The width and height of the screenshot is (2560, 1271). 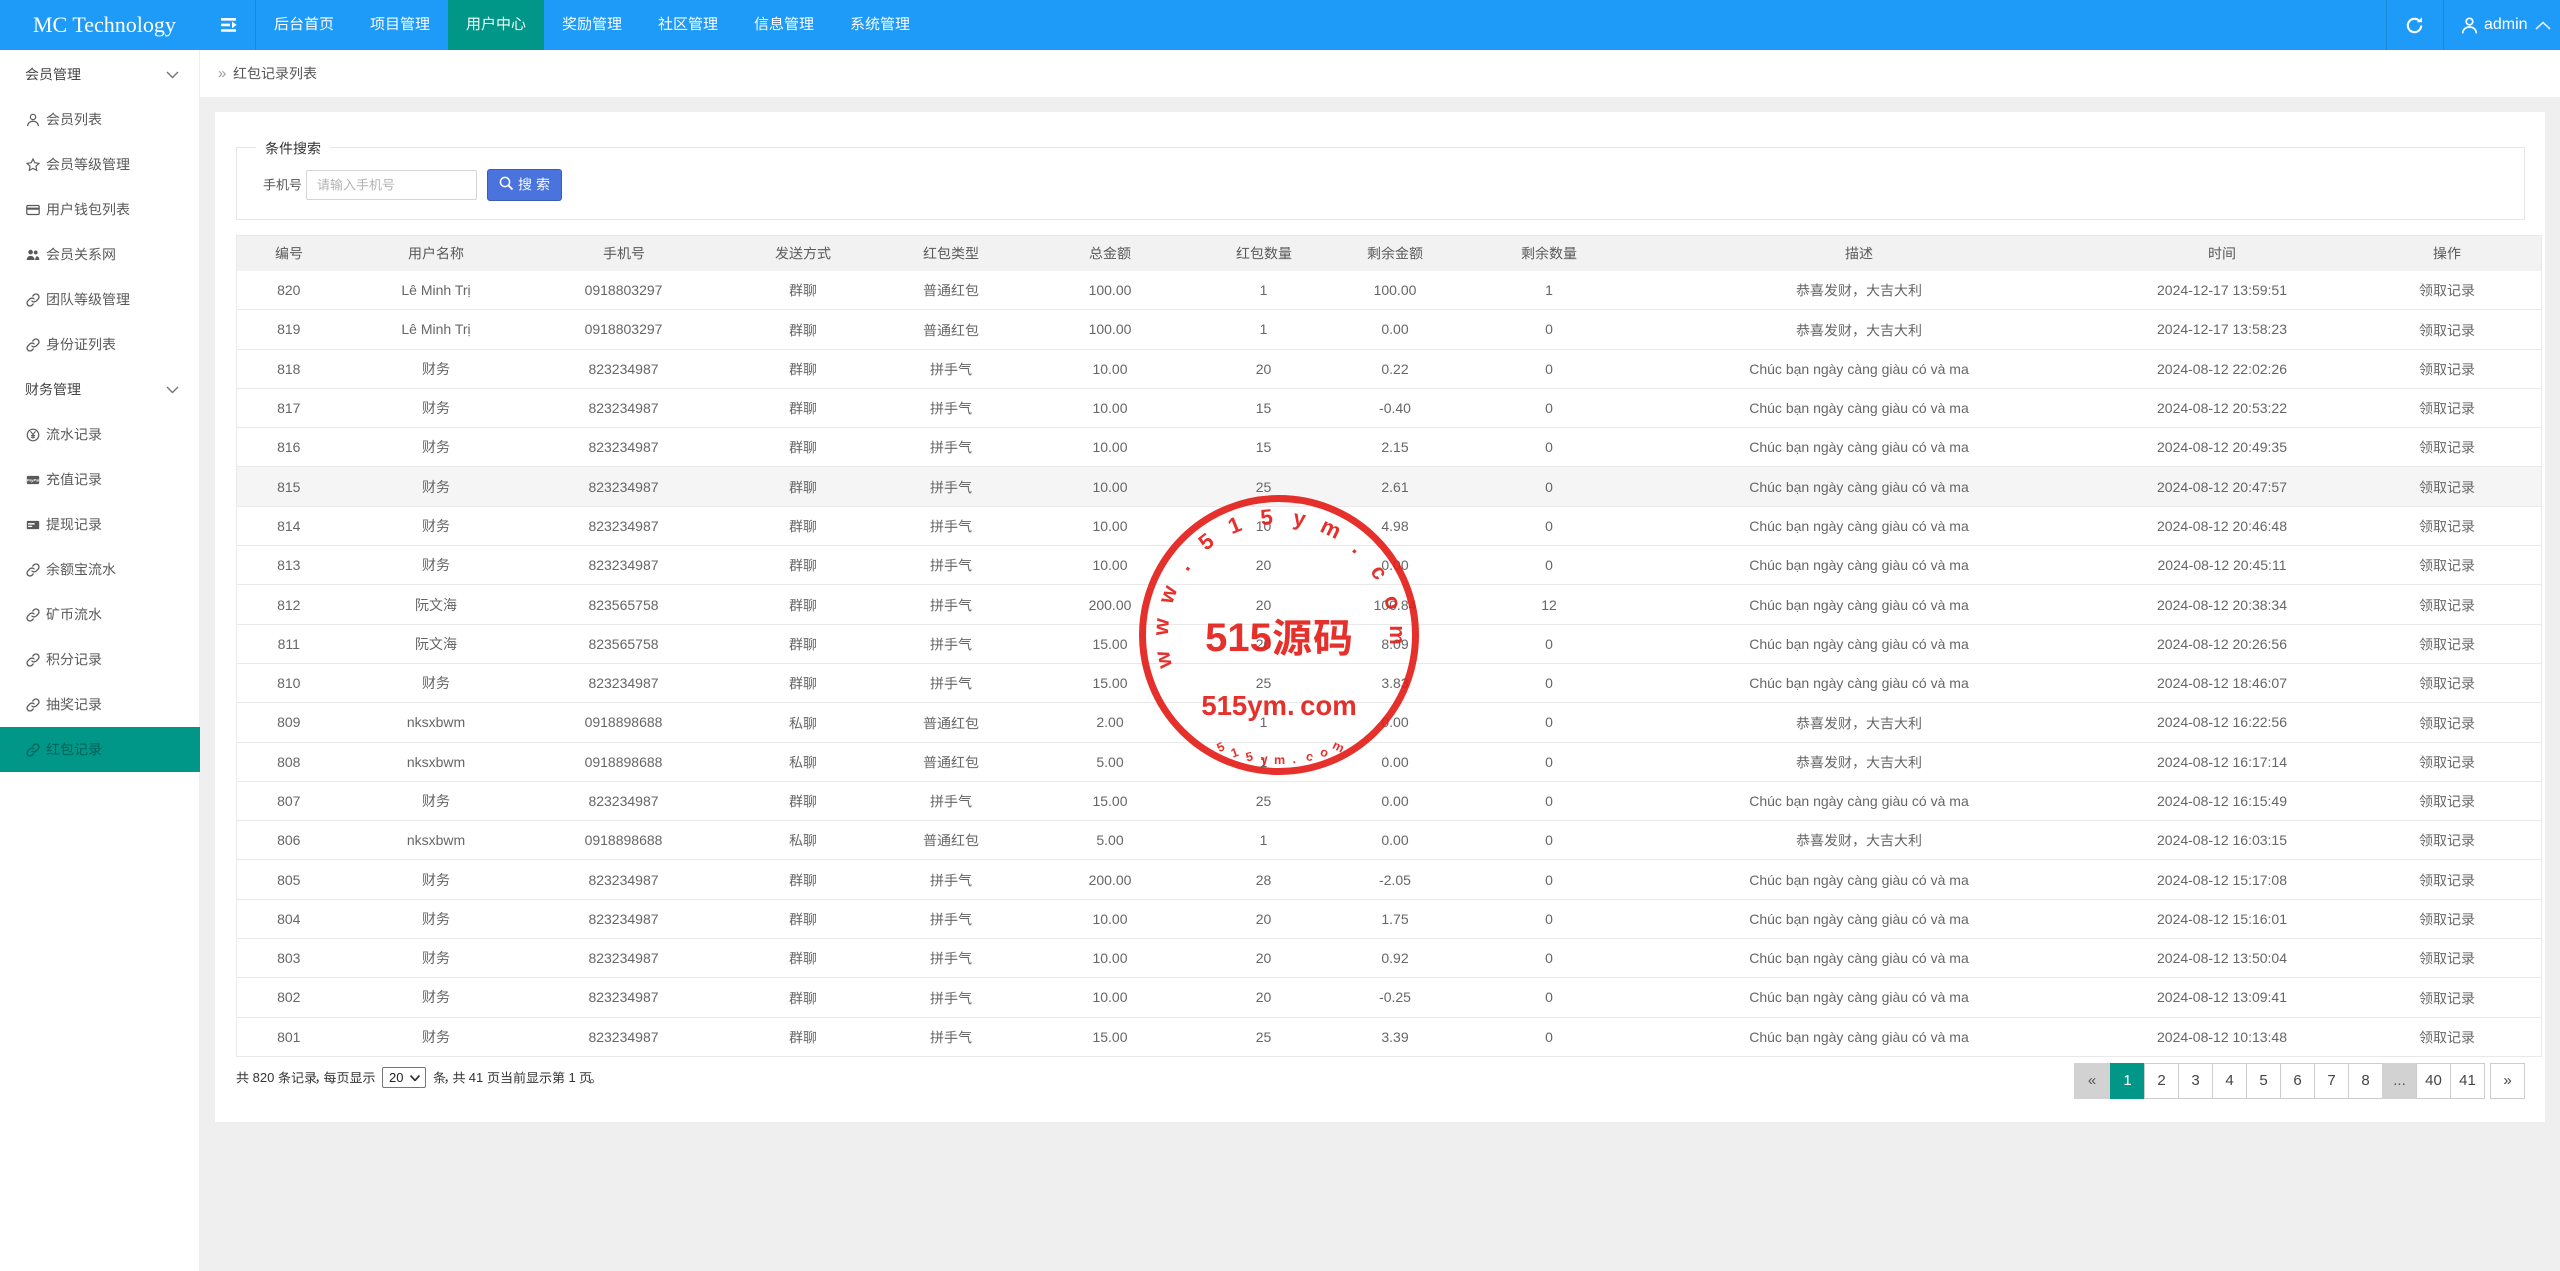 I want to click on svg-text: w, so click(x=1168, y=594).